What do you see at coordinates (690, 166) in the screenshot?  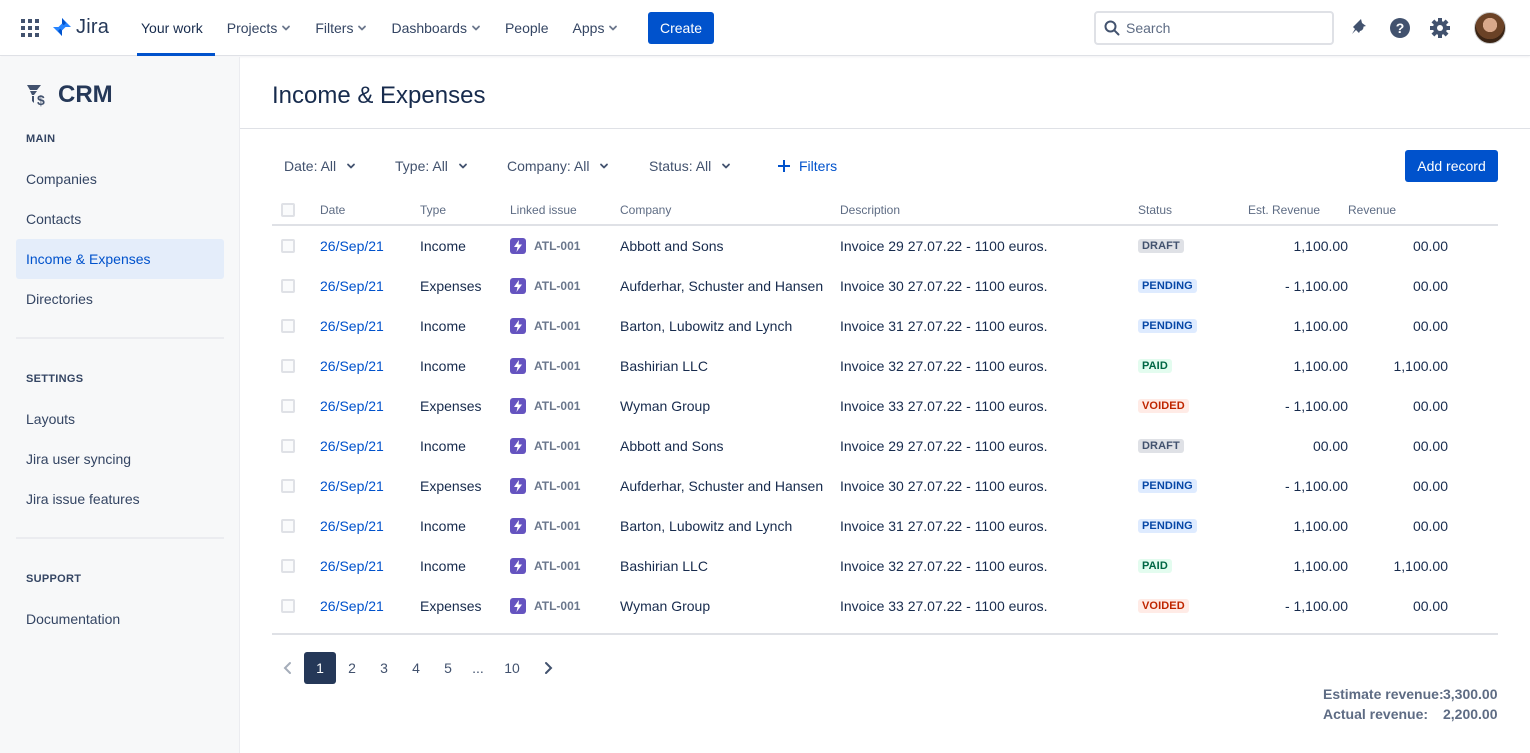 I see `filter-status-dropdown: Status: All` at bounding box center [690, 166].